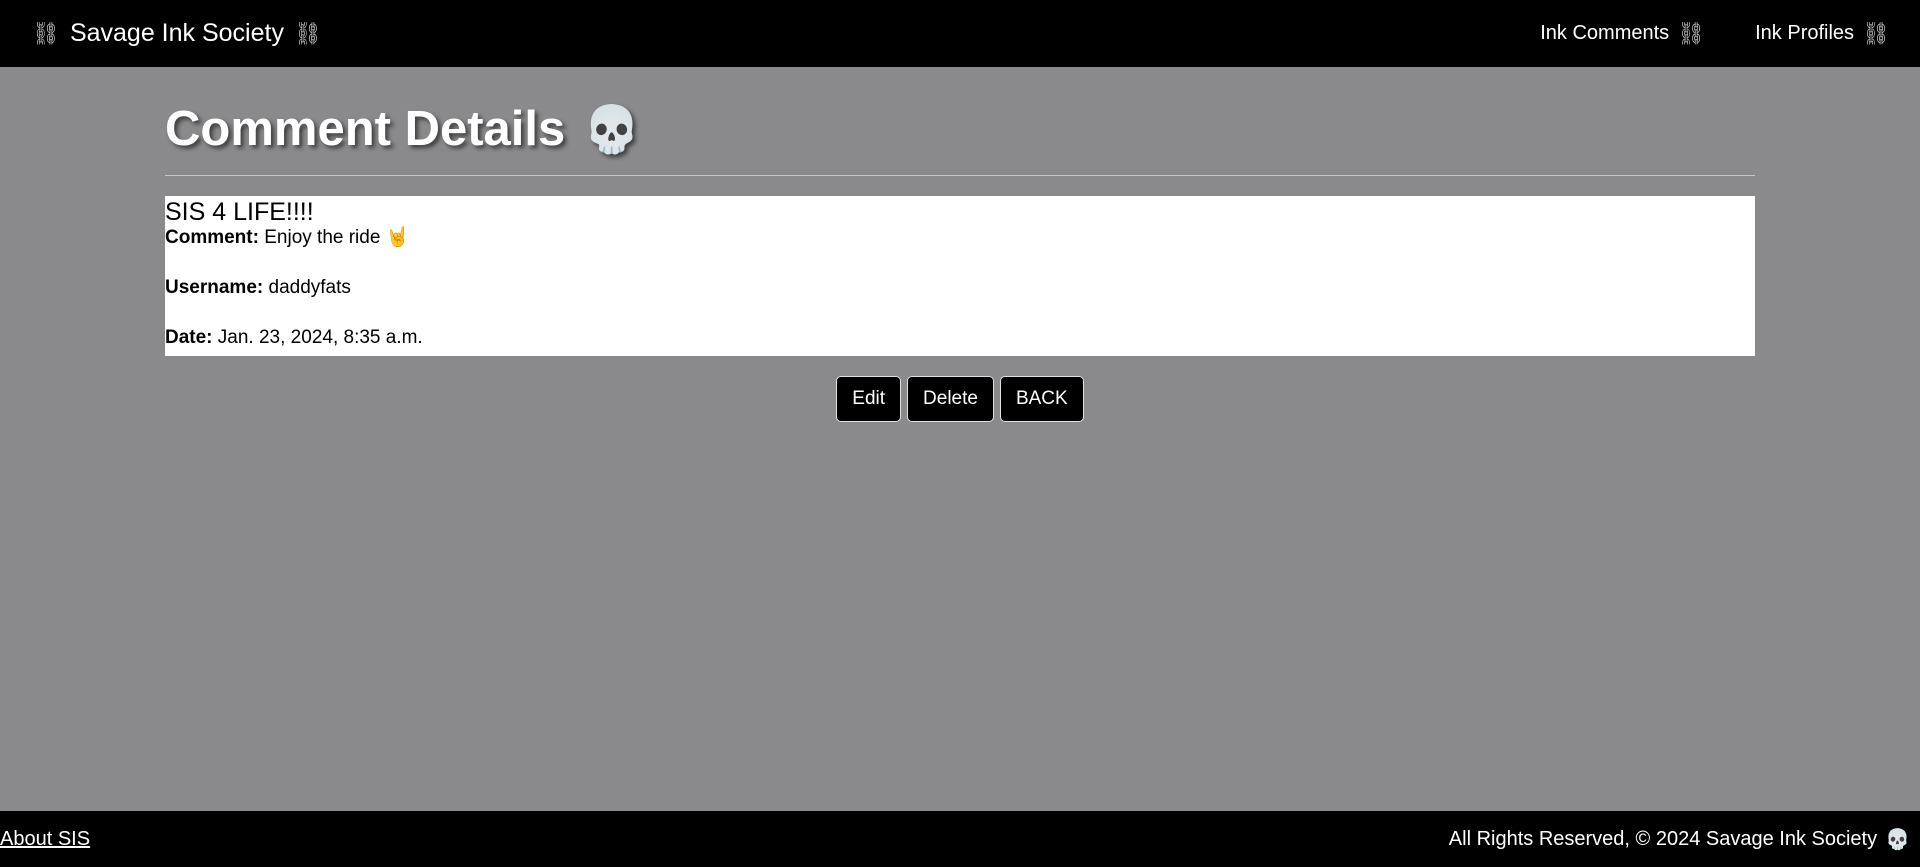  What do you see at coordinates (189, 337) in the screenshot?
I see `date-label: Date:` at bounding box center [189, 337].